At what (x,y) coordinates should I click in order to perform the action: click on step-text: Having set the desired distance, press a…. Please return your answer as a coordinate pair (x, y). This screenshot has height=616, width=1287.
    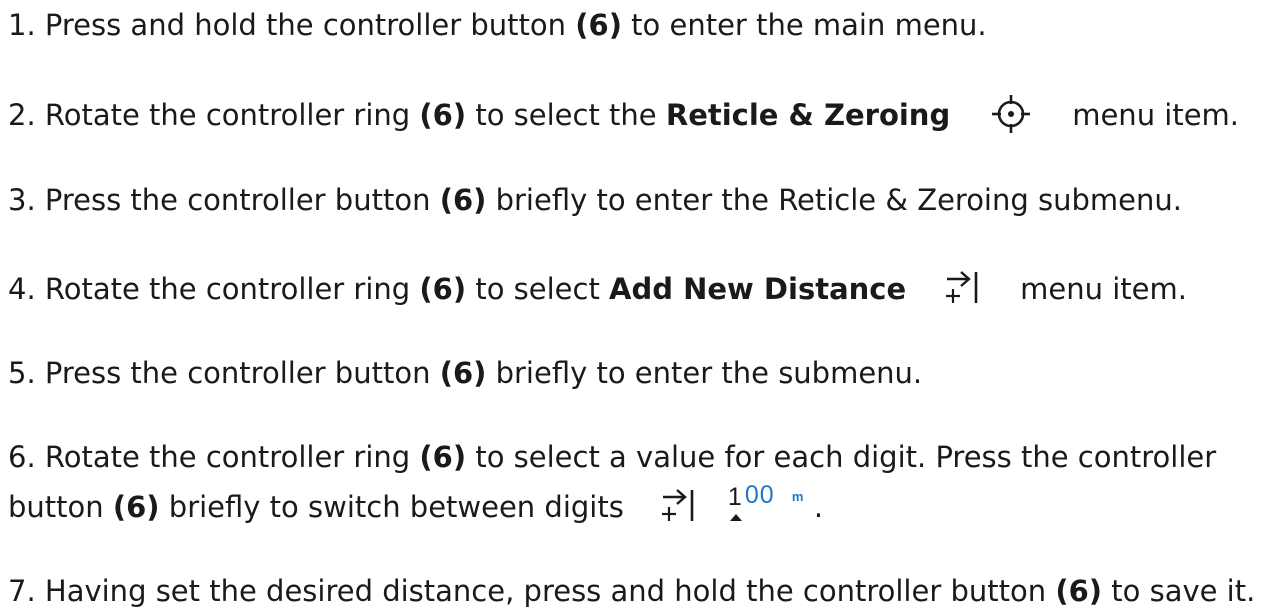
    Looking at the image, I should click on (545, 591).